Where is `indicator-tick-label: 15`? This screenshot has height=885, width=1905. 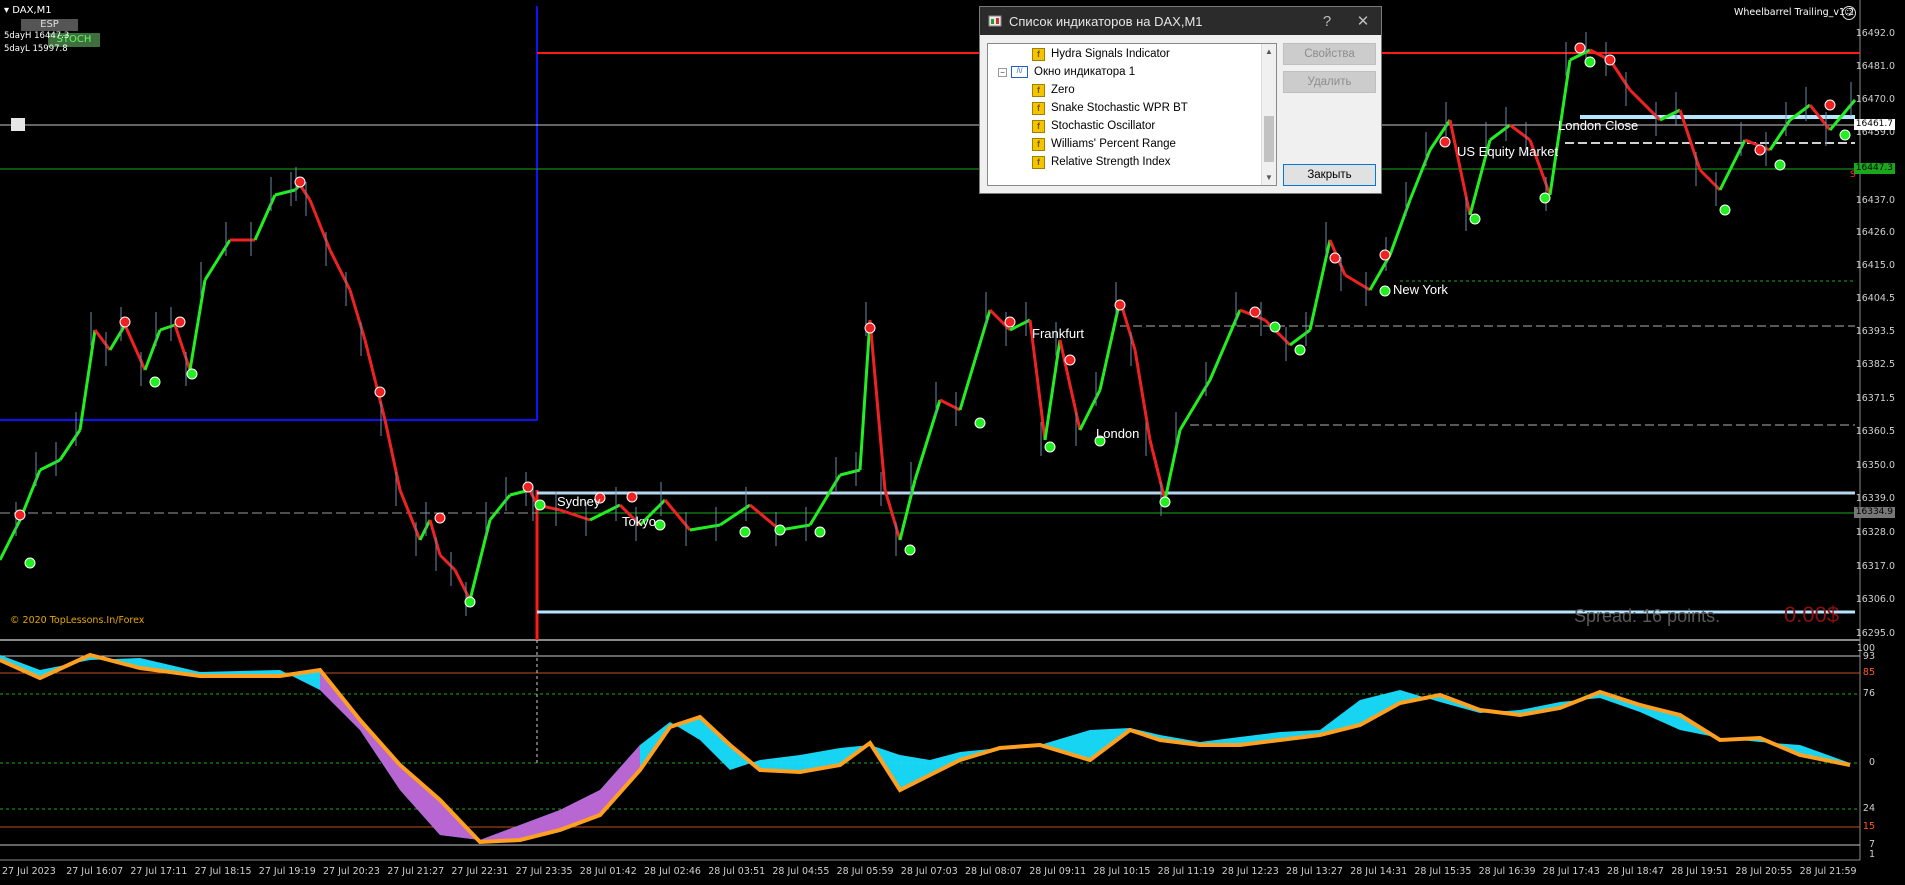
indicator-tick-label: 15 is located at coordinates (1868, 826).